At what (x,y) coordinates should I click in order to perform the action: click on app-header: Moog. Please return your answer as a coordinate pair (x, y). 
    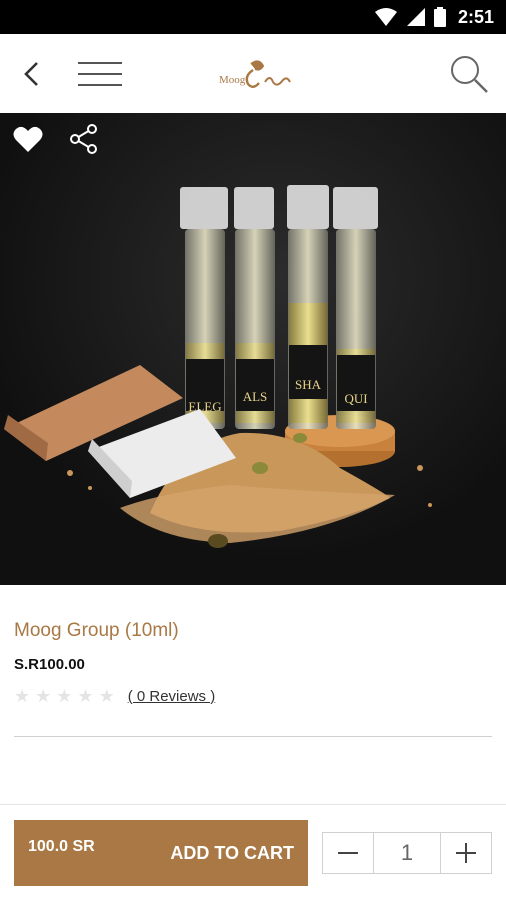
    Looking at the image, I should click on (253, 74).